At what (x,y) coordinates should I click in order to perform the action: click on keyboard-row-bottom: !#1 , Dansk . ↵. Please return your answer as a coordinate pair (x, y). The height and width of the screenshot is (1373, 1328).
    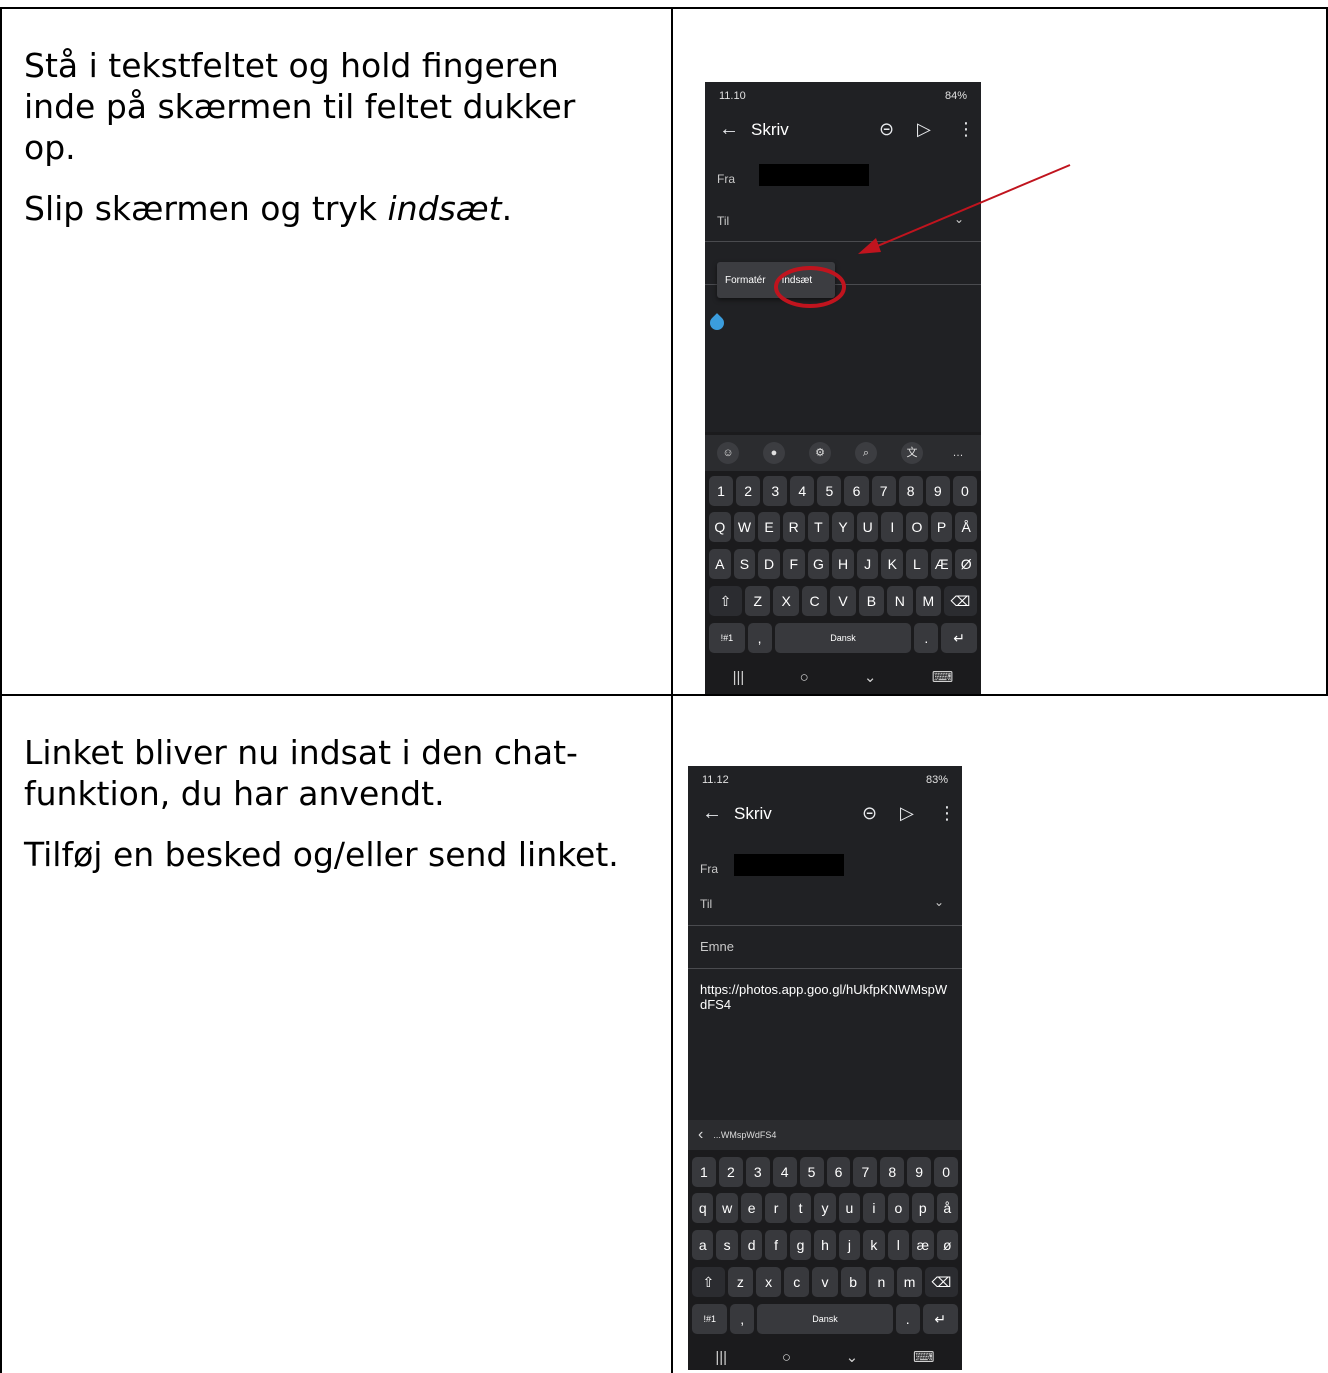
    Looking at the image, I should click on (825, 1319).